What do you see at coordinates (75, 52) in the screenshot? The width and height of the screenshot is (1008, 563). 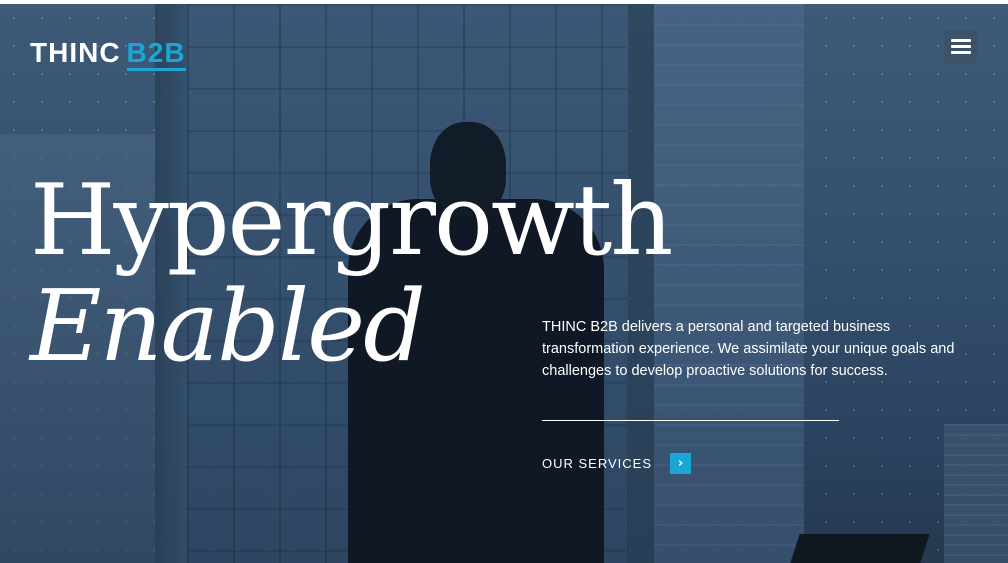 I see `logo-text-thinc: THINC` at bounding box center [75, 52].